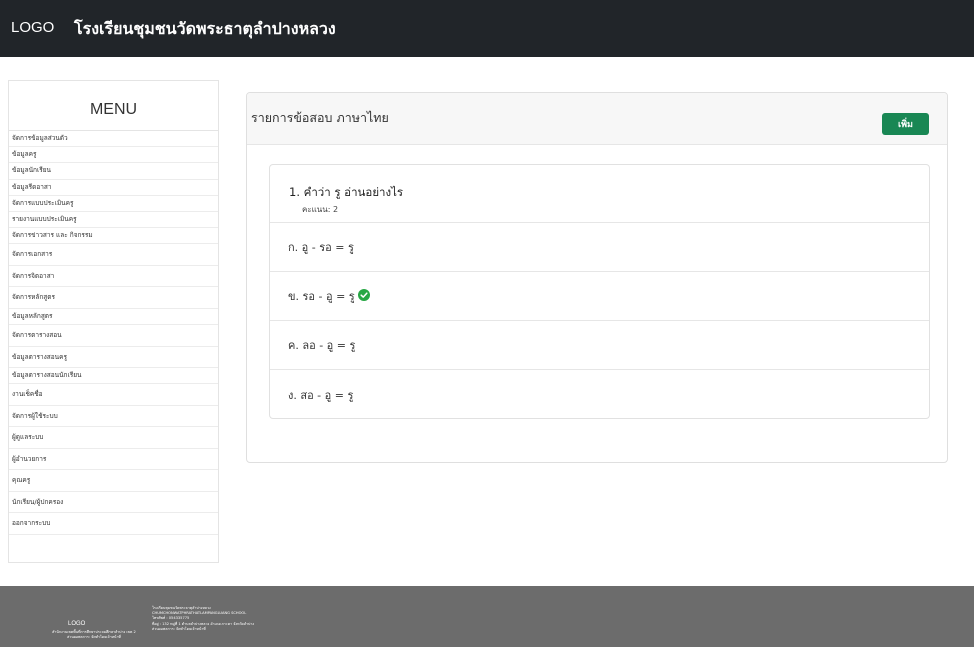 The image size is (974, 647). What do you see at coordinates (113, 155) in the screenshot?
I see `menu-item-teacher-data: ข้อมูลครู` at bounding box center [113, 155].